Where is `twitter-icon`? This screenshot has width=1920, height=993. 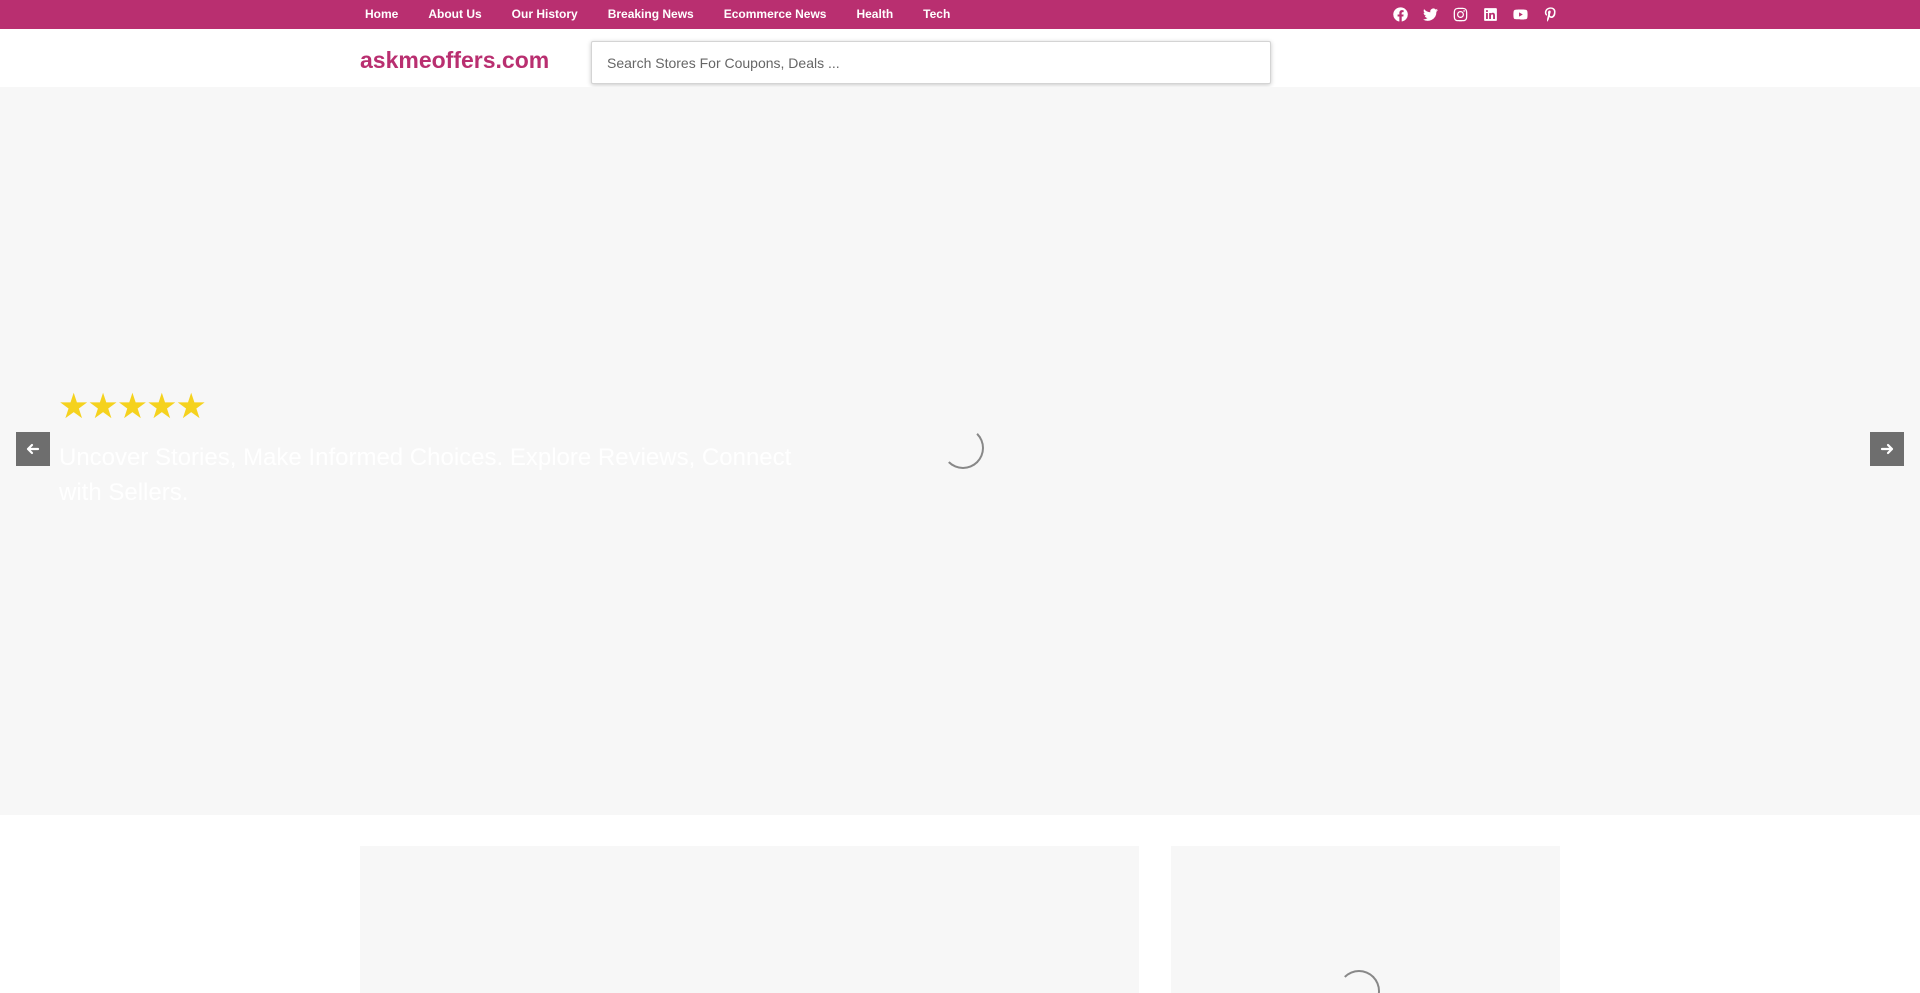 twitter-icon is located at coordinates (1430, 14).